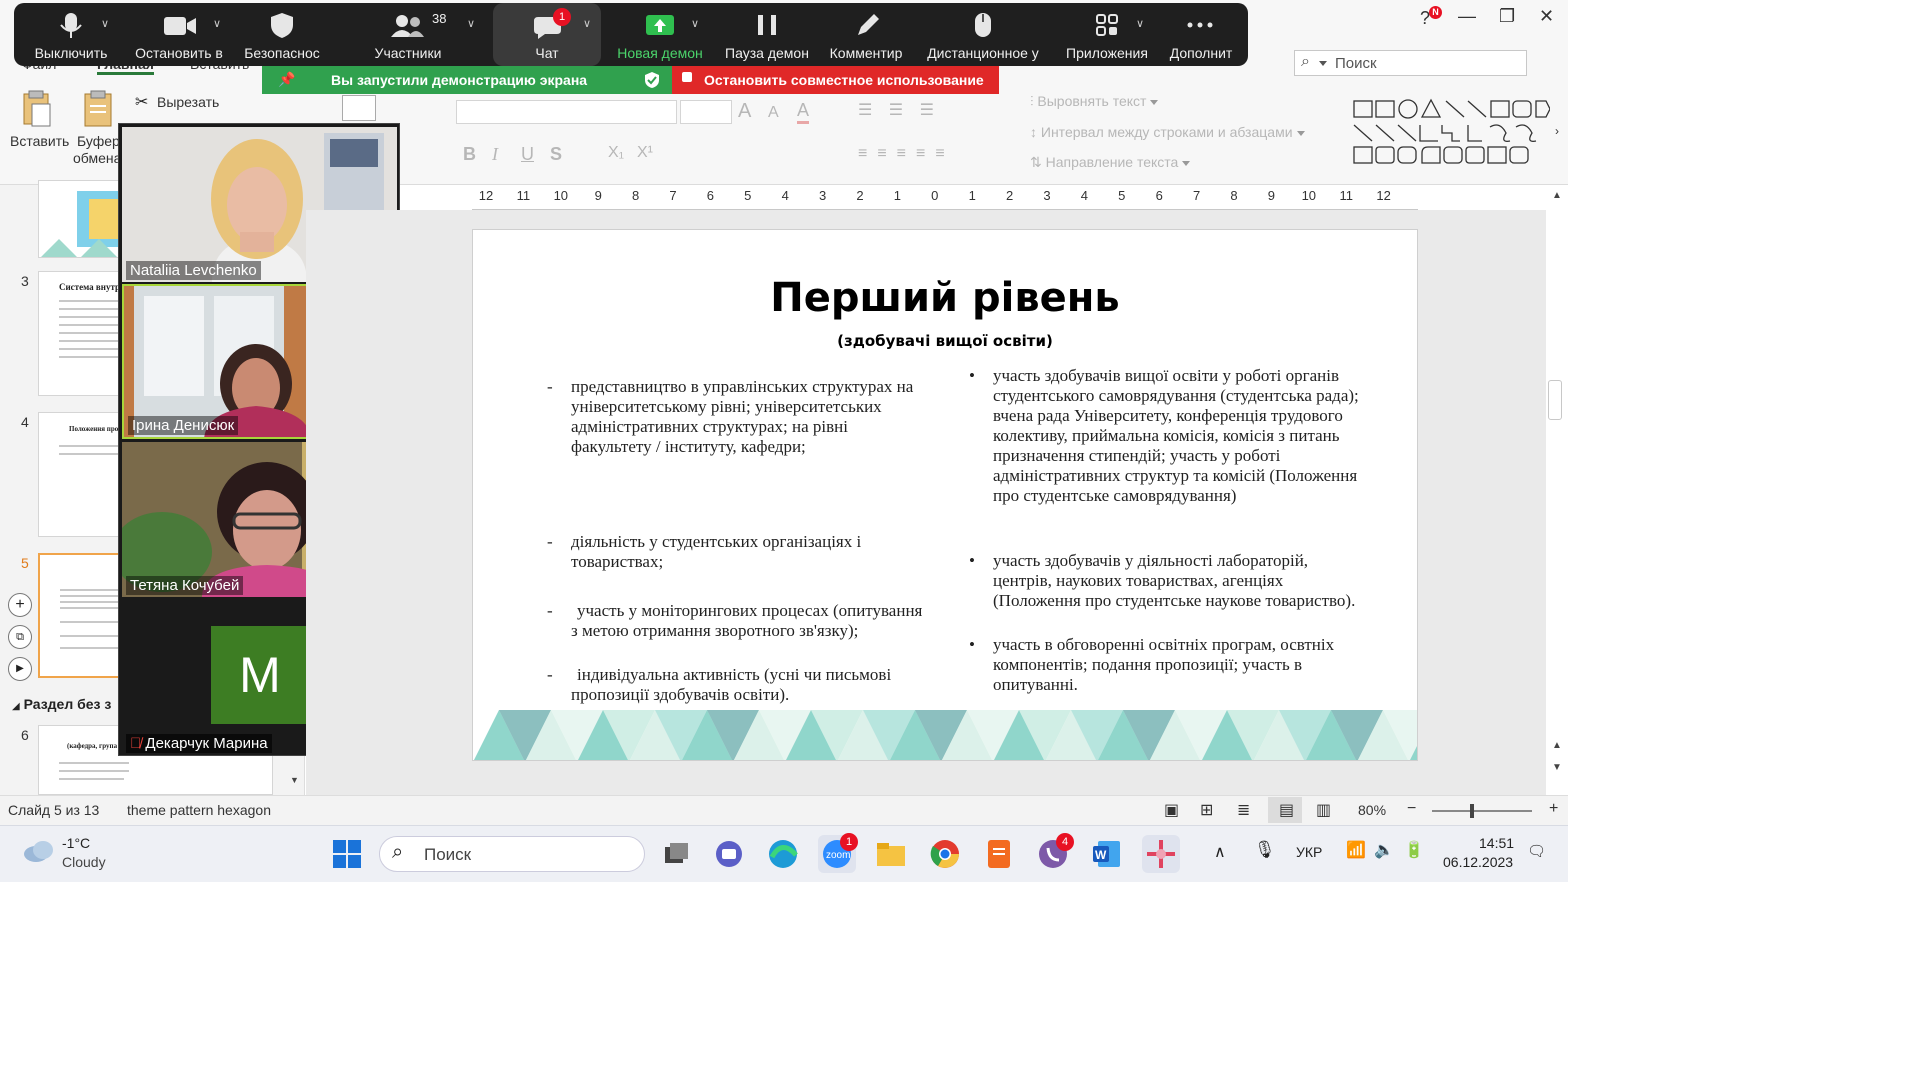 The height and width of the screenshot is (1080, 1920). I want to click on search-input: ⌕ Поиск, so click(1410, 63).